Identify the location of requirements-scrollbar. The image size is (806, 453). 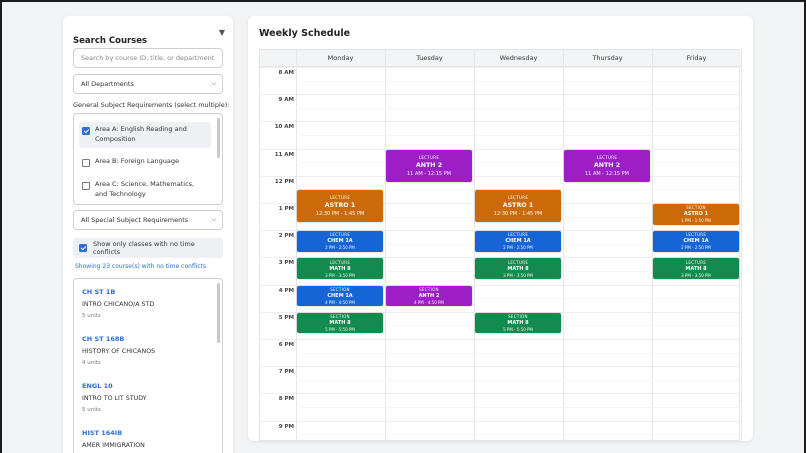
(218, 138).